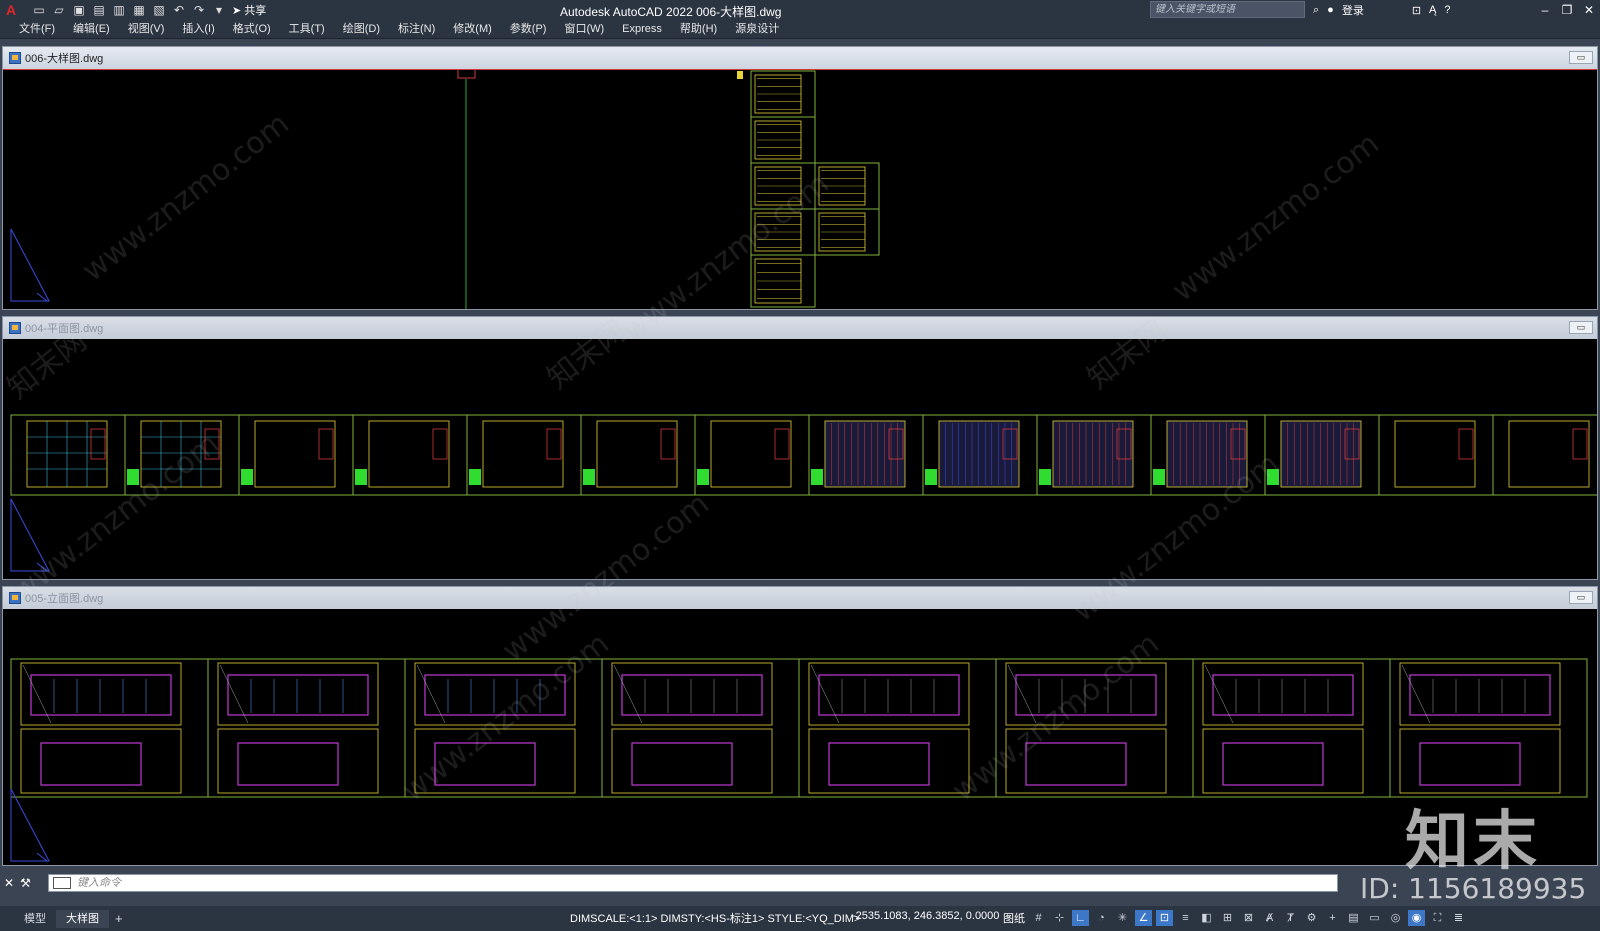 The height and width of the screenshot is (931, 1600). I want to click on cart-icon: ⊡, so click(1416, 10).